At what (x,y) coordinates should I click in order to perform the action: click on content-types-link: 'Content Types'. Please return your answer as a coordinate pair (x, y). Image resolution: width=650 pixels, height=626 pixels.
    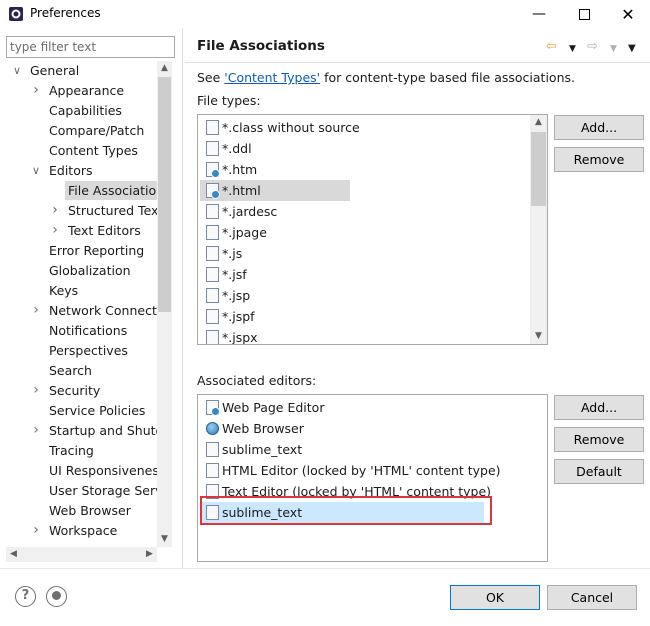
    Looking at the image, I should click on (272, 77).